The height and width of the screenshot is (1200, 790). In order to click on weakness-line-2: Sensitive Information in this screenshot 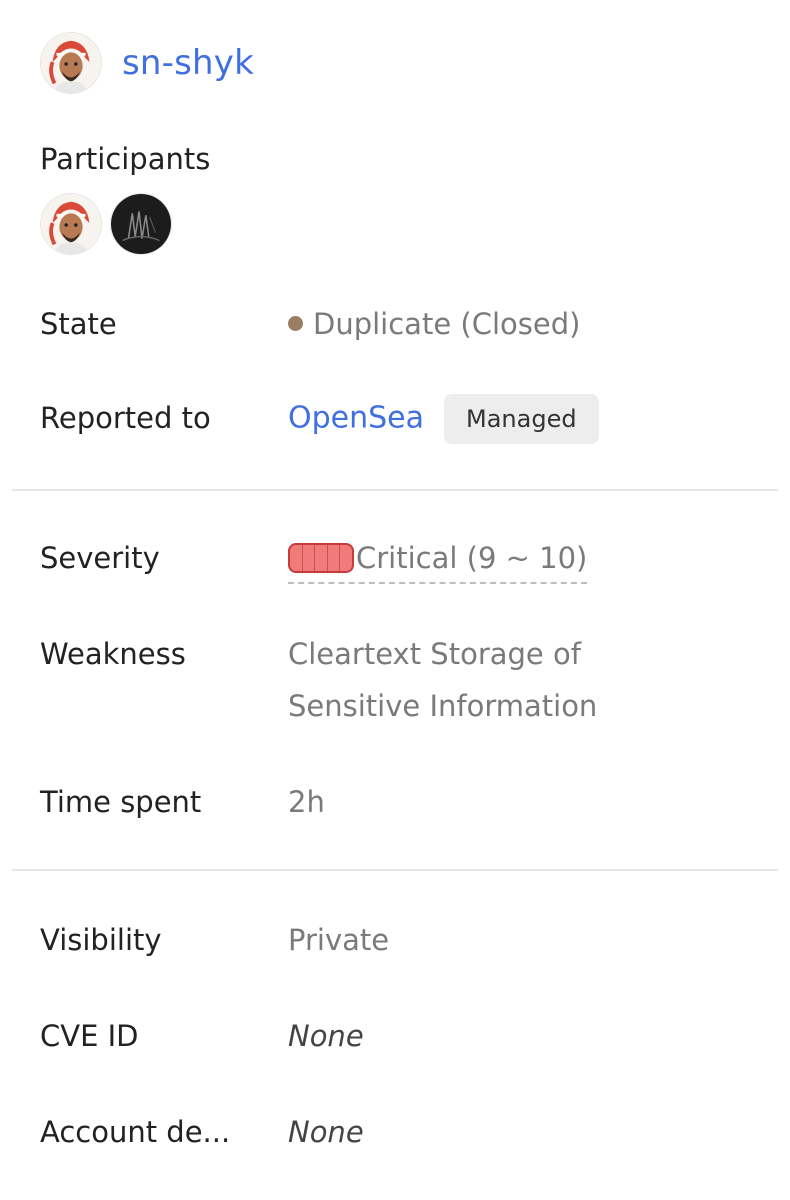, I will do `click(443, 706)`.